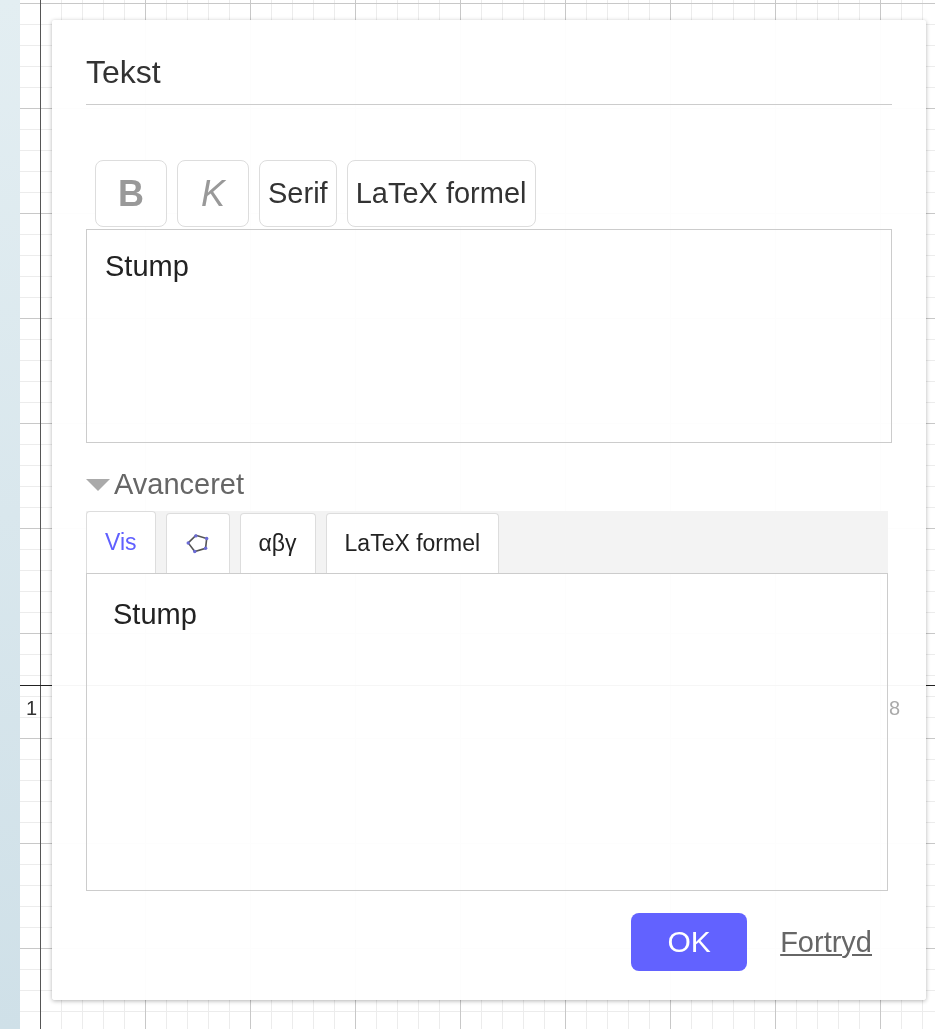 Image resolution: width=935 pixels, height=1029 pixels. Describe the element at coordinates (147, 266) in the screenshot. I see `input-text: Stump` at that location.